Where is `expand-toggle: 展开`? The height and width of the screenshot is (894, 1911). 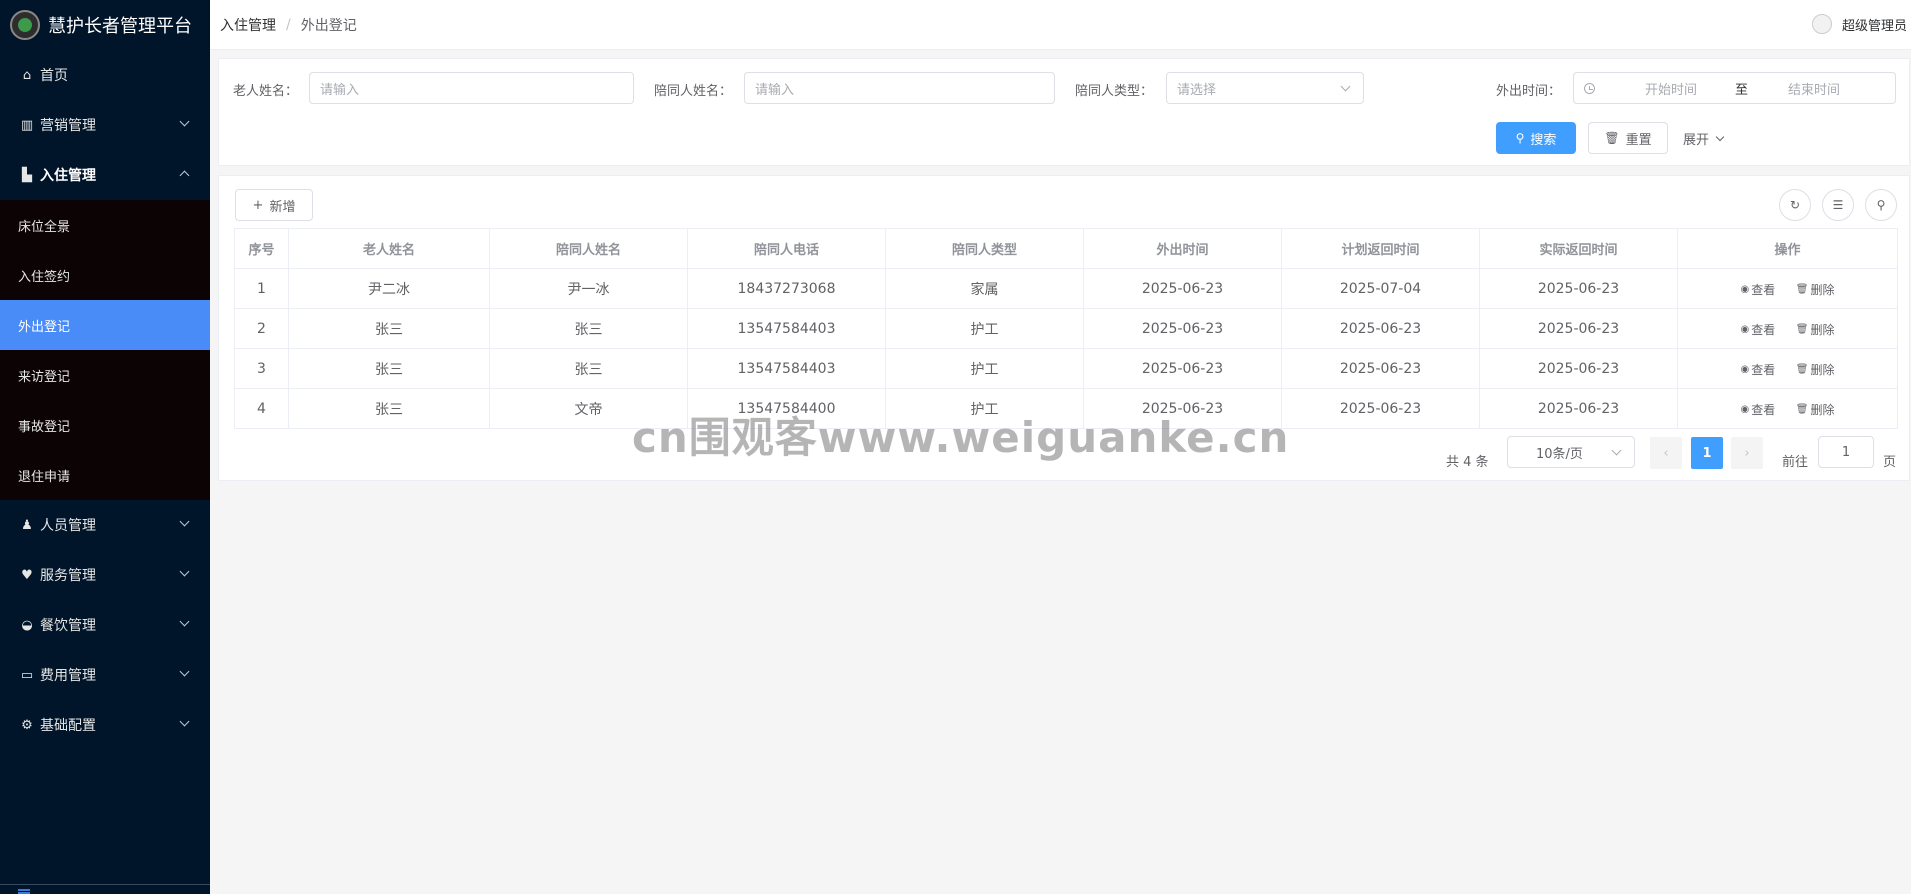 expand-toggle: 展开 is located at coordinates (1704, 138).